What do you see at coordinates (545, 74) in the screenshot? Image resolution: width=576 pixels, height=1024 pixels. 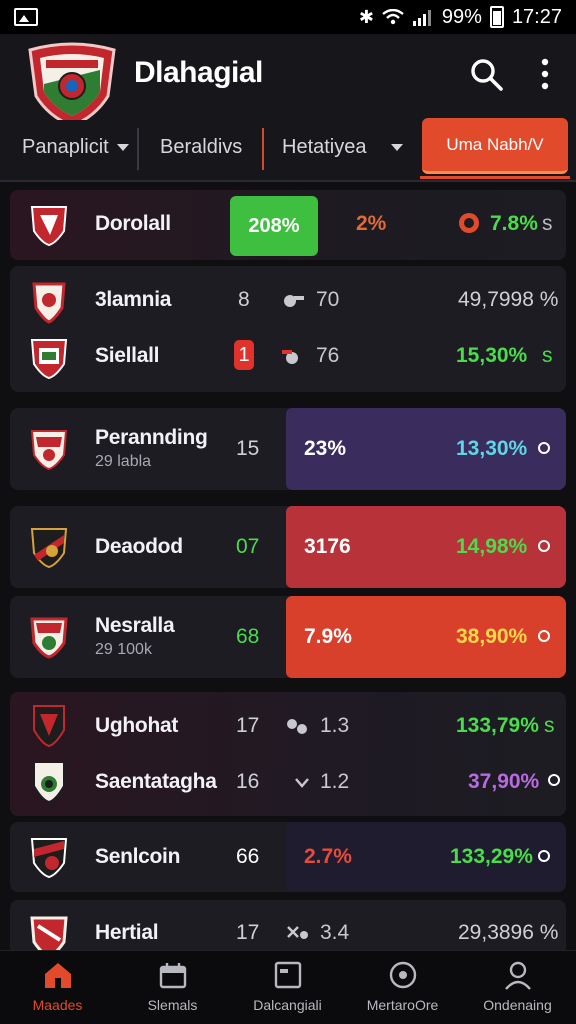 I see `more-vertical-icon` at bounding box center [545, 74].